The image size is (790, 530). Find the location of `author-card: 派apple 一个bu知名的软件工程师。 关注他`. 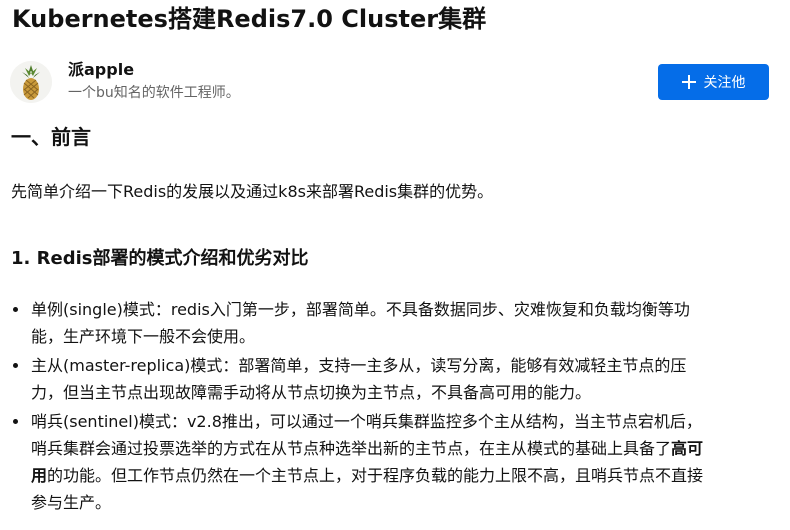

author-card: 派apple 一个bu知名的软件工程师。 关注他 is located at coordinates (395, 83).